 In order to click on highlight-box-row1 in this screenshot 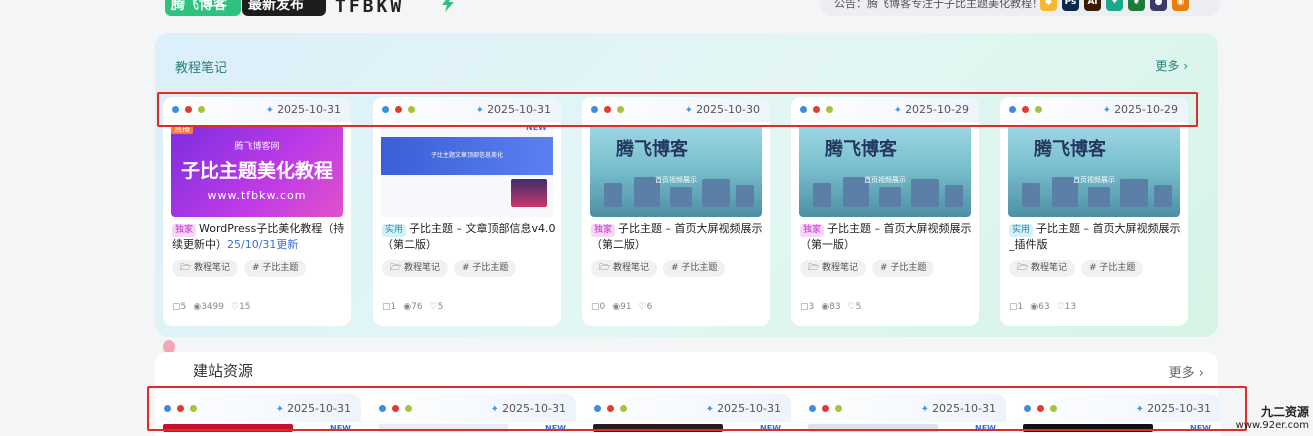, I will do `click(677, 109)`.